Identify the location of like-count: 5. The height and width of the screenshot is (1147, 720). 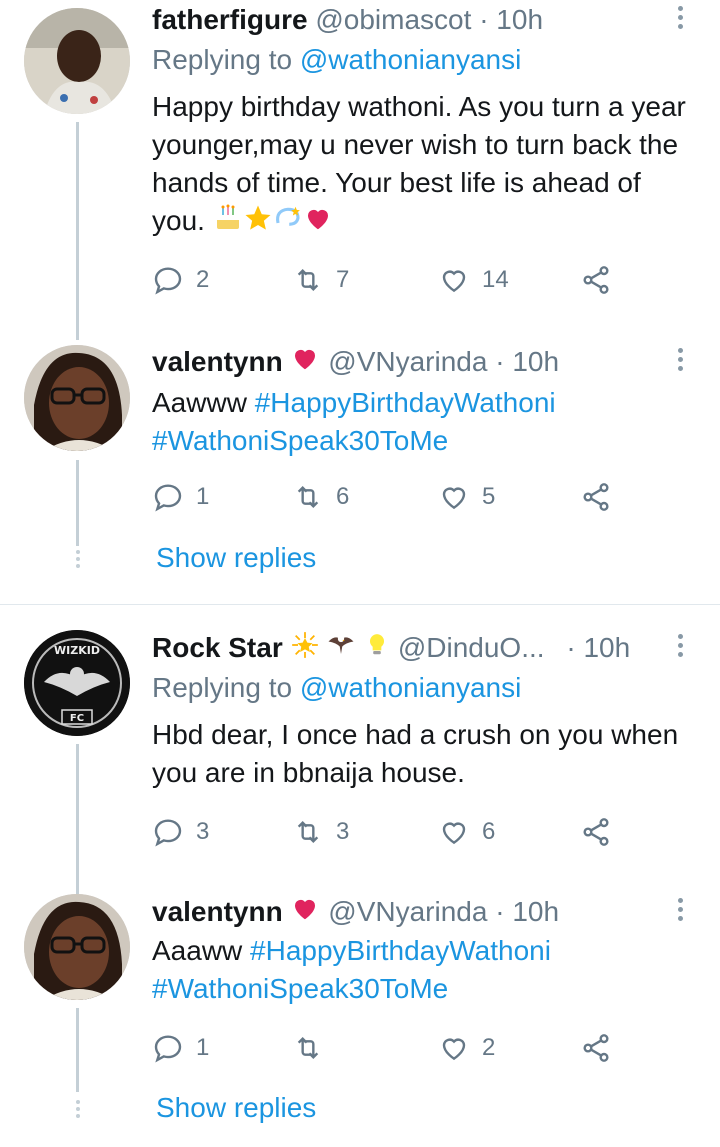
(489, 496).